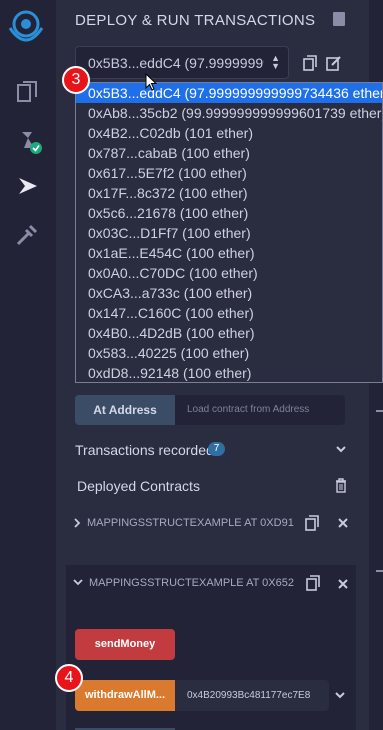 The image size is (383, 730). What do you see at coordinates (125, 644) in the screenshot?
I see `send-money-button: sendMoney` at bounding box center [125, 644].